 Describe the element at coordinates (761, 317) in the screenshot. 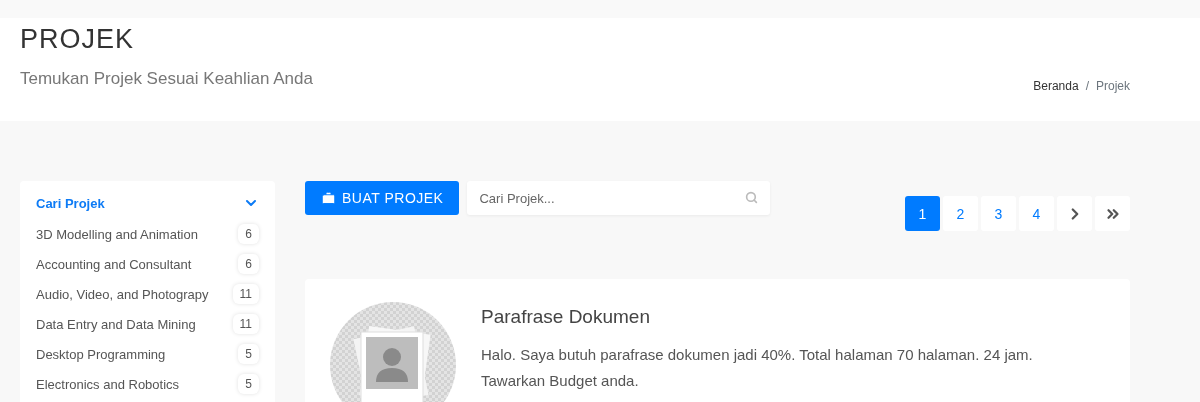

I see `project-title: Parafrase Dokumen` at that location.